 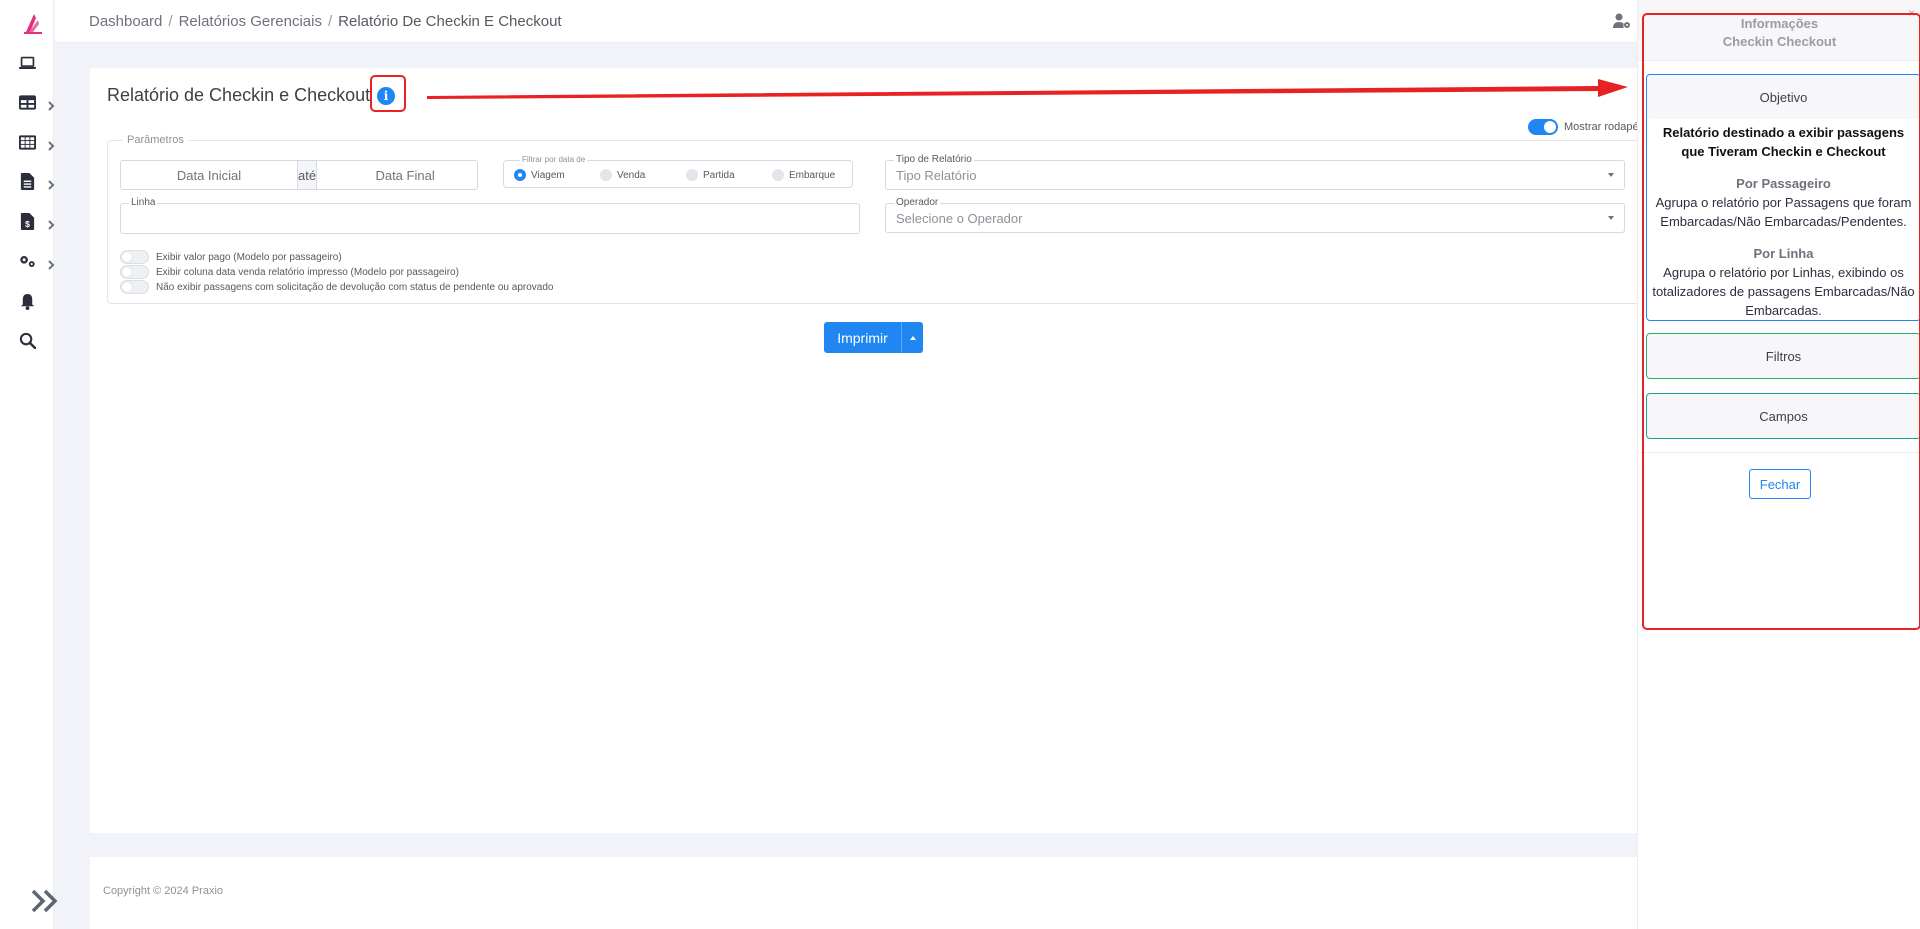 What do you see at coordinates (1255, 215) in the screenshot?
I see `operator-select: Operador Selecione o Operador` at bounding box center [1255, 215].